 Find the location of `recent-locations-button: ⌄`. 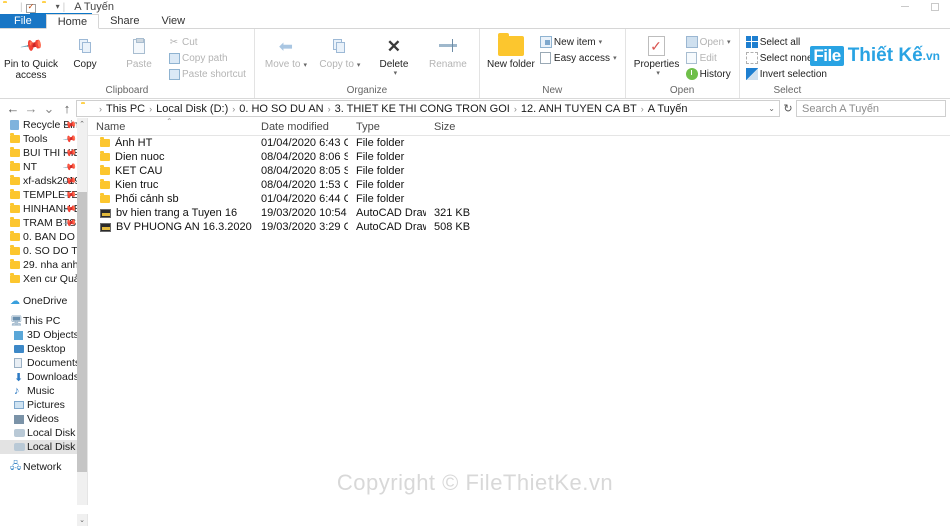

recent-locations-button: ⌄ is located at coordinates (49, 109).